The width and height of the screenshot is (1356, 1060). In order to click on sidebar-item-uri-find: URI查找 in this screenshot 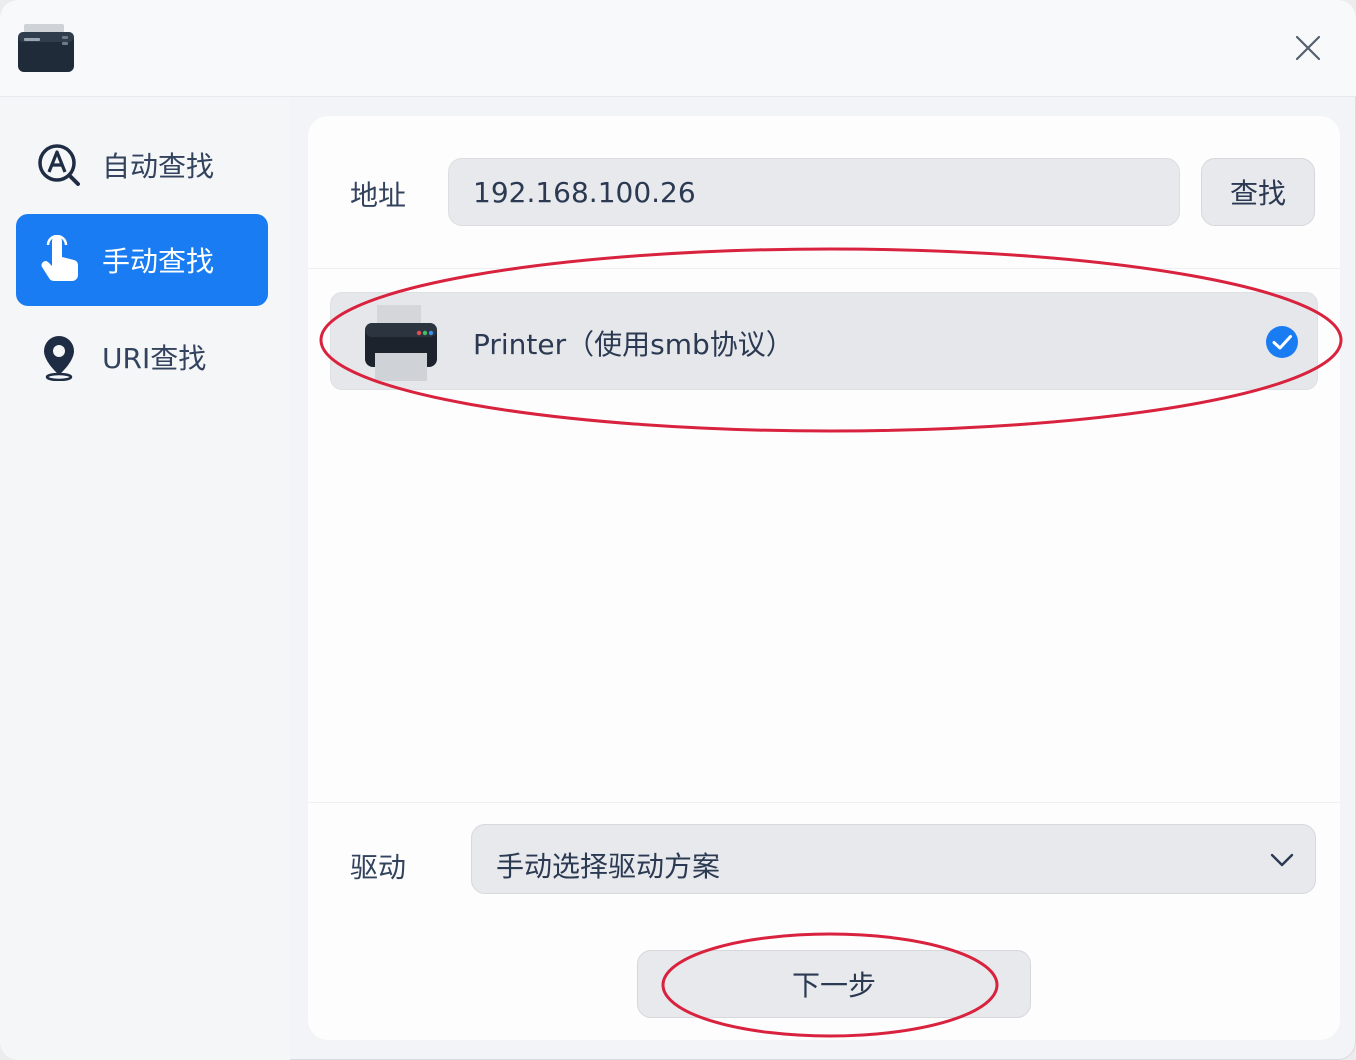, I will do `click(142, 357)`.